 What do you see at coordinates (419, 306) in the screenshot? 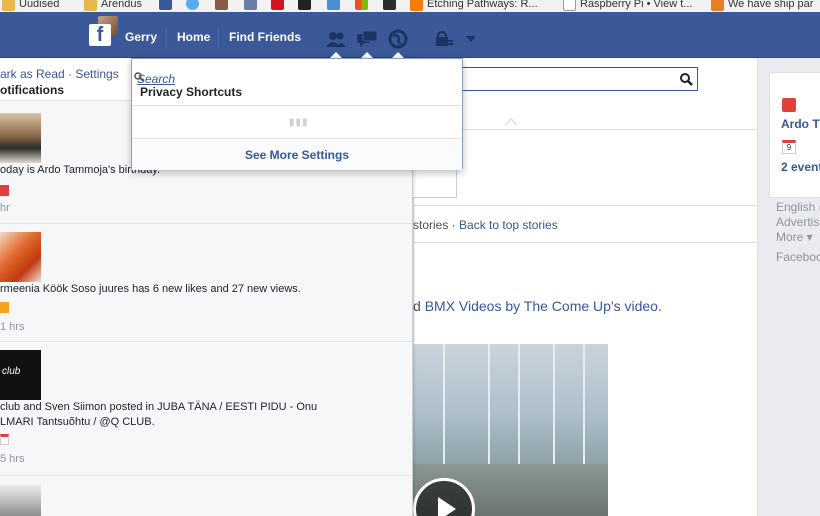
I see `story-prefix: d` at bounding box center [419, 306].